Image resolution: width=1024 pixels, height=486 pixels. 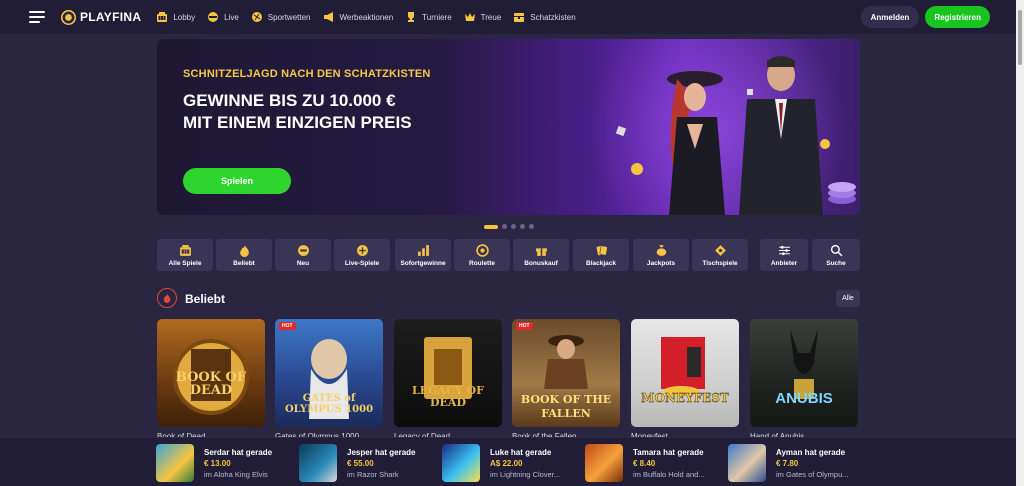 What do you see at coordinates (836, 263) in the screenshot?
I see `category-label: Suche` at bounding box center [836, 263].